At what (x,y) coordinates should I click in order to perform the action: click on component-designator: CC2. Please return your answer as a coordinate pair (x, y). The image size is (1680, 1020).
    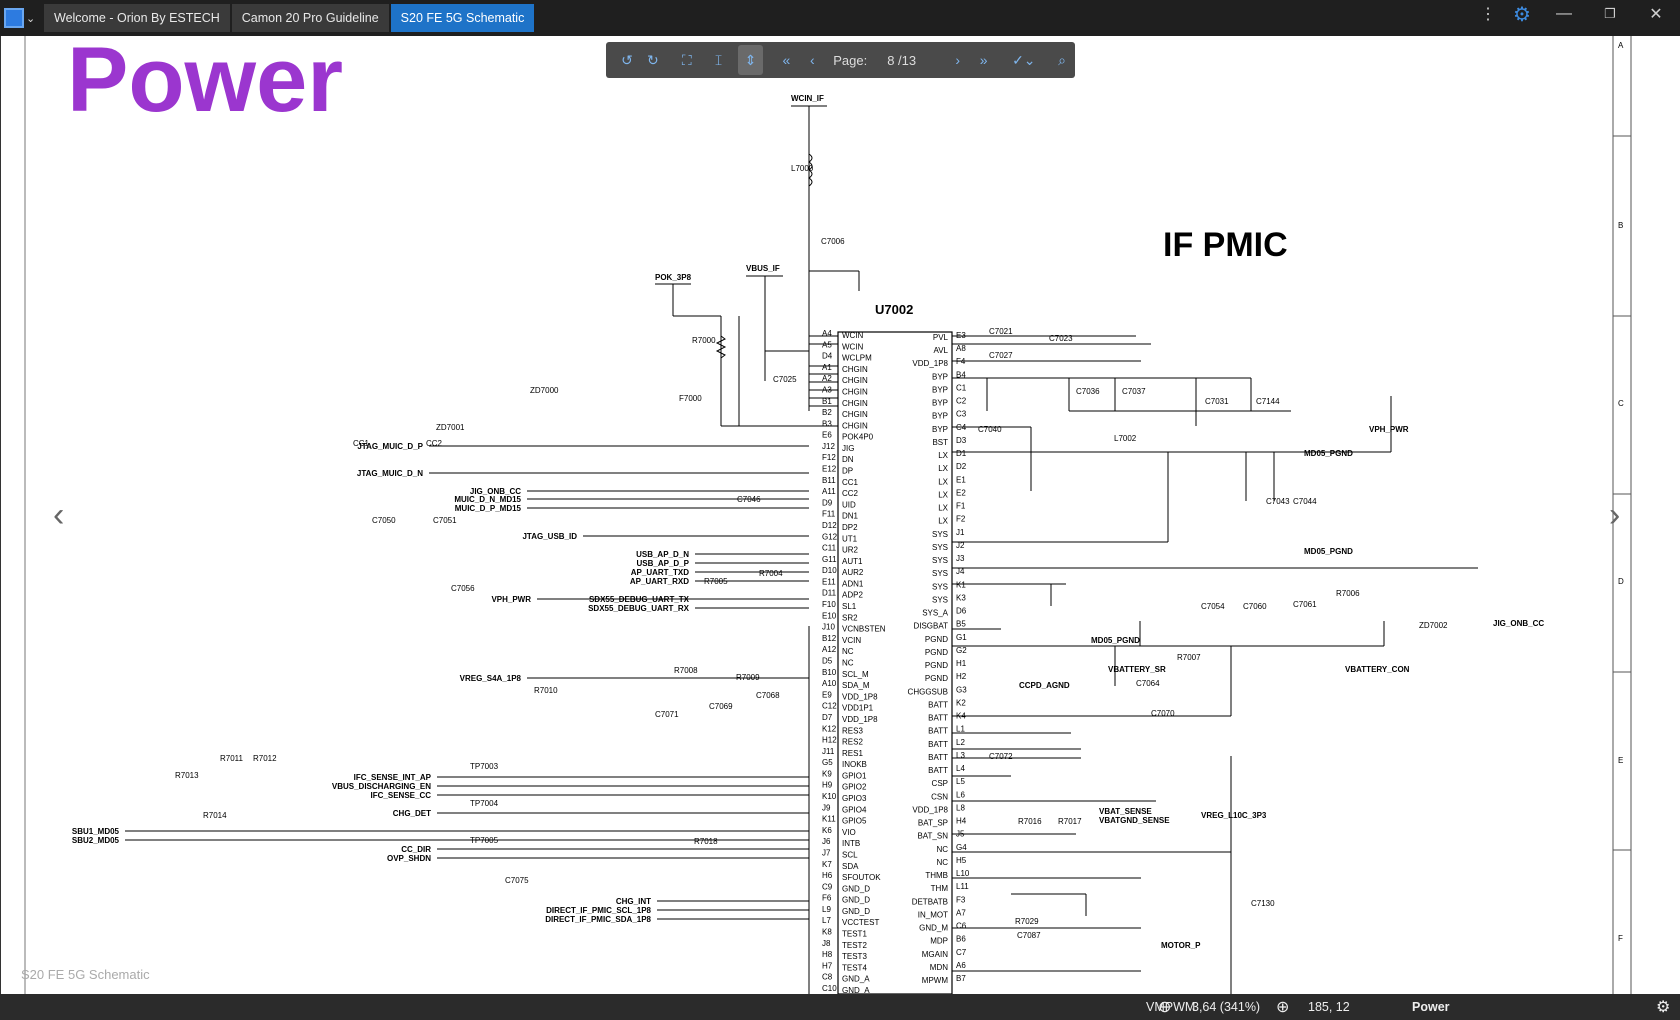
    Looking at the image, I should click on (434, 443).